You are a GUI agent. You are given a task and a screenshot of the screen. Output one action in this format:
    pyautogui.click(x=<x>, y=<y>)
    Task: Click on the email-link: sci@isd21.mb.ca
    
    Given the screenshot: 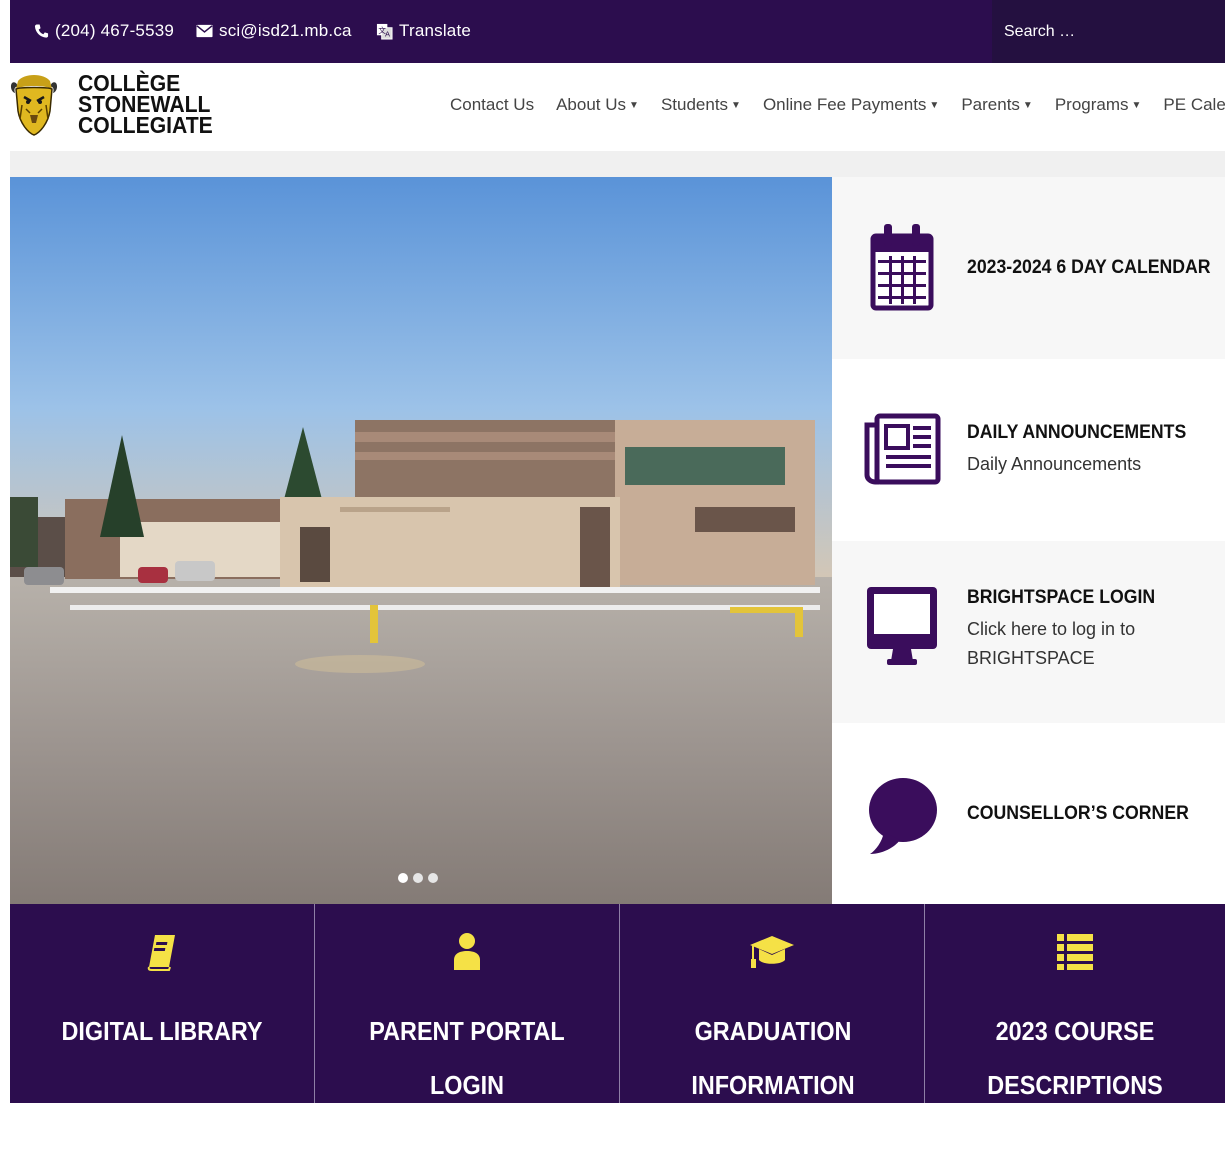 What is the action you would take?
    pyautogui.click(x=274, y=31)
    